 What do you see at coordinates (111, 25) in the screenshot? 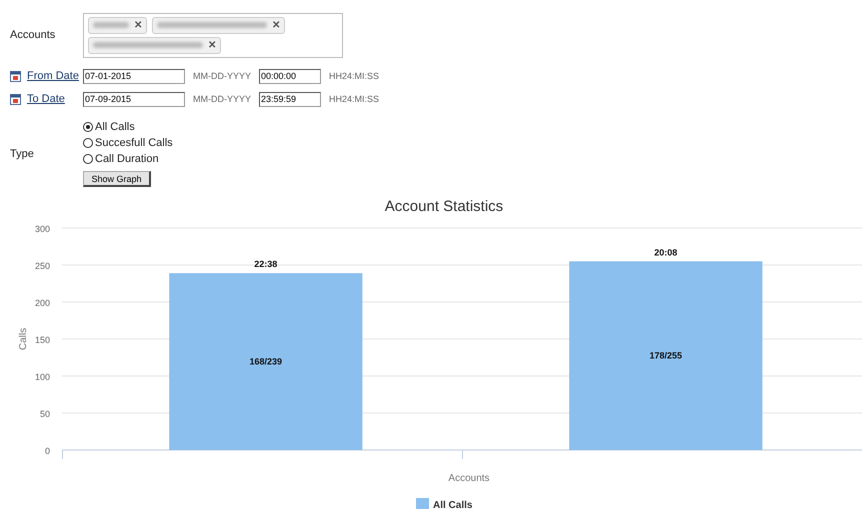
I see `redacted-text` at bounding box center [111, 25].